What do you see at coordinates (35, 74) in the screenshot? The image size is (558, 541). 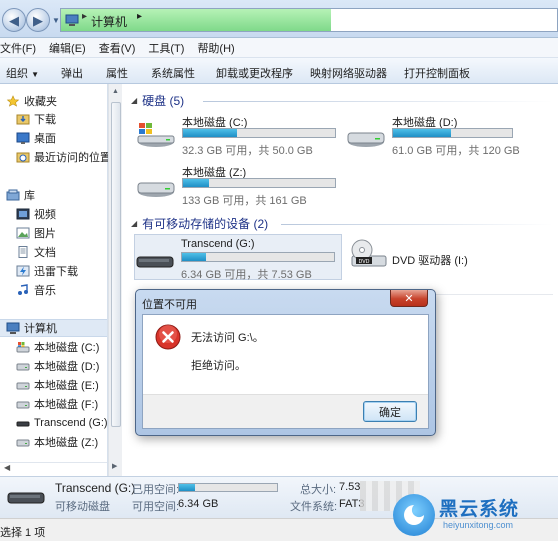 I see `dropdown-arrow-icon: ▼` at bounding box center [35, 74].